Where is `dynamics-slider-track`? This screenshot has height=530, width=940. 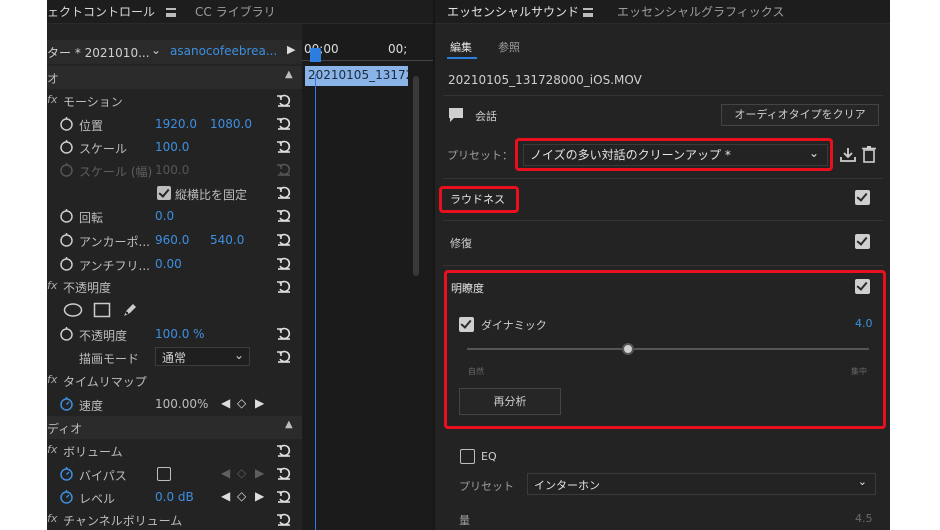
dynamics-slider-track is located at coordinates (668, 349).